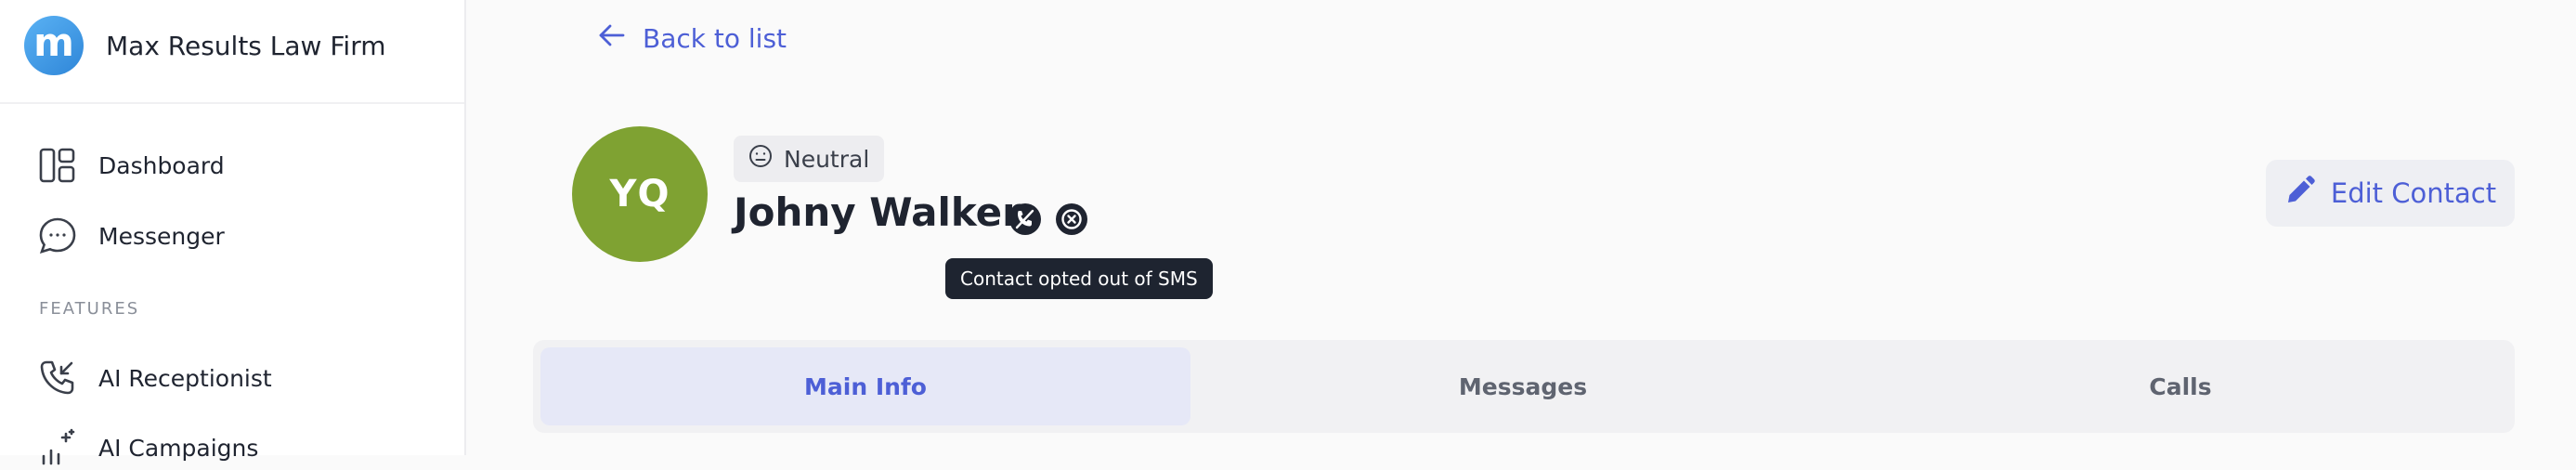  Describe the element at coordinates (57, 447) in the screenshot. I see `sparkle-chart-icon` at that location.